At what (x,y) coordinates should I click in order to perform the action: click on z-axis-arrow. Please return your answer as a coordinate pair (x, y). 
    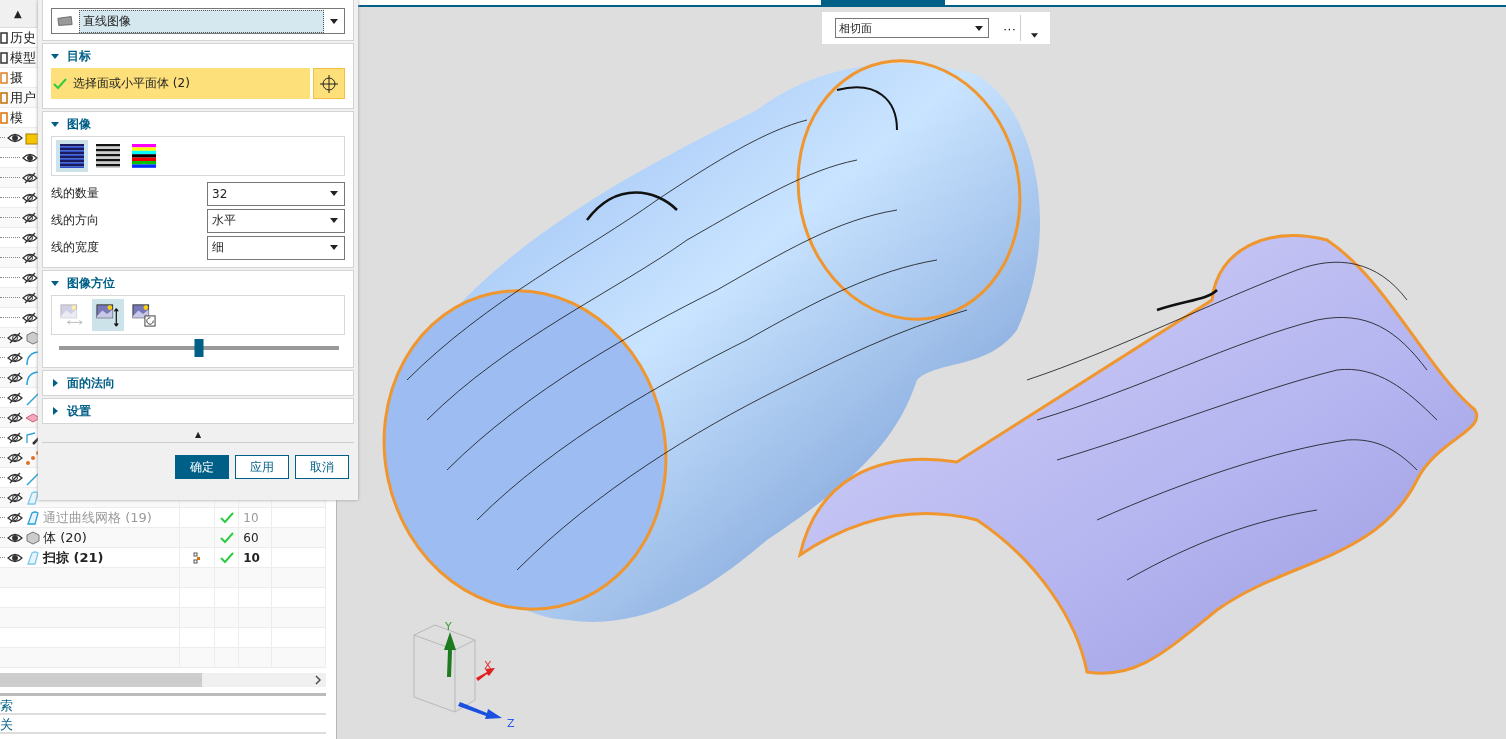
    Looking at the image, I should click on (480, 710).